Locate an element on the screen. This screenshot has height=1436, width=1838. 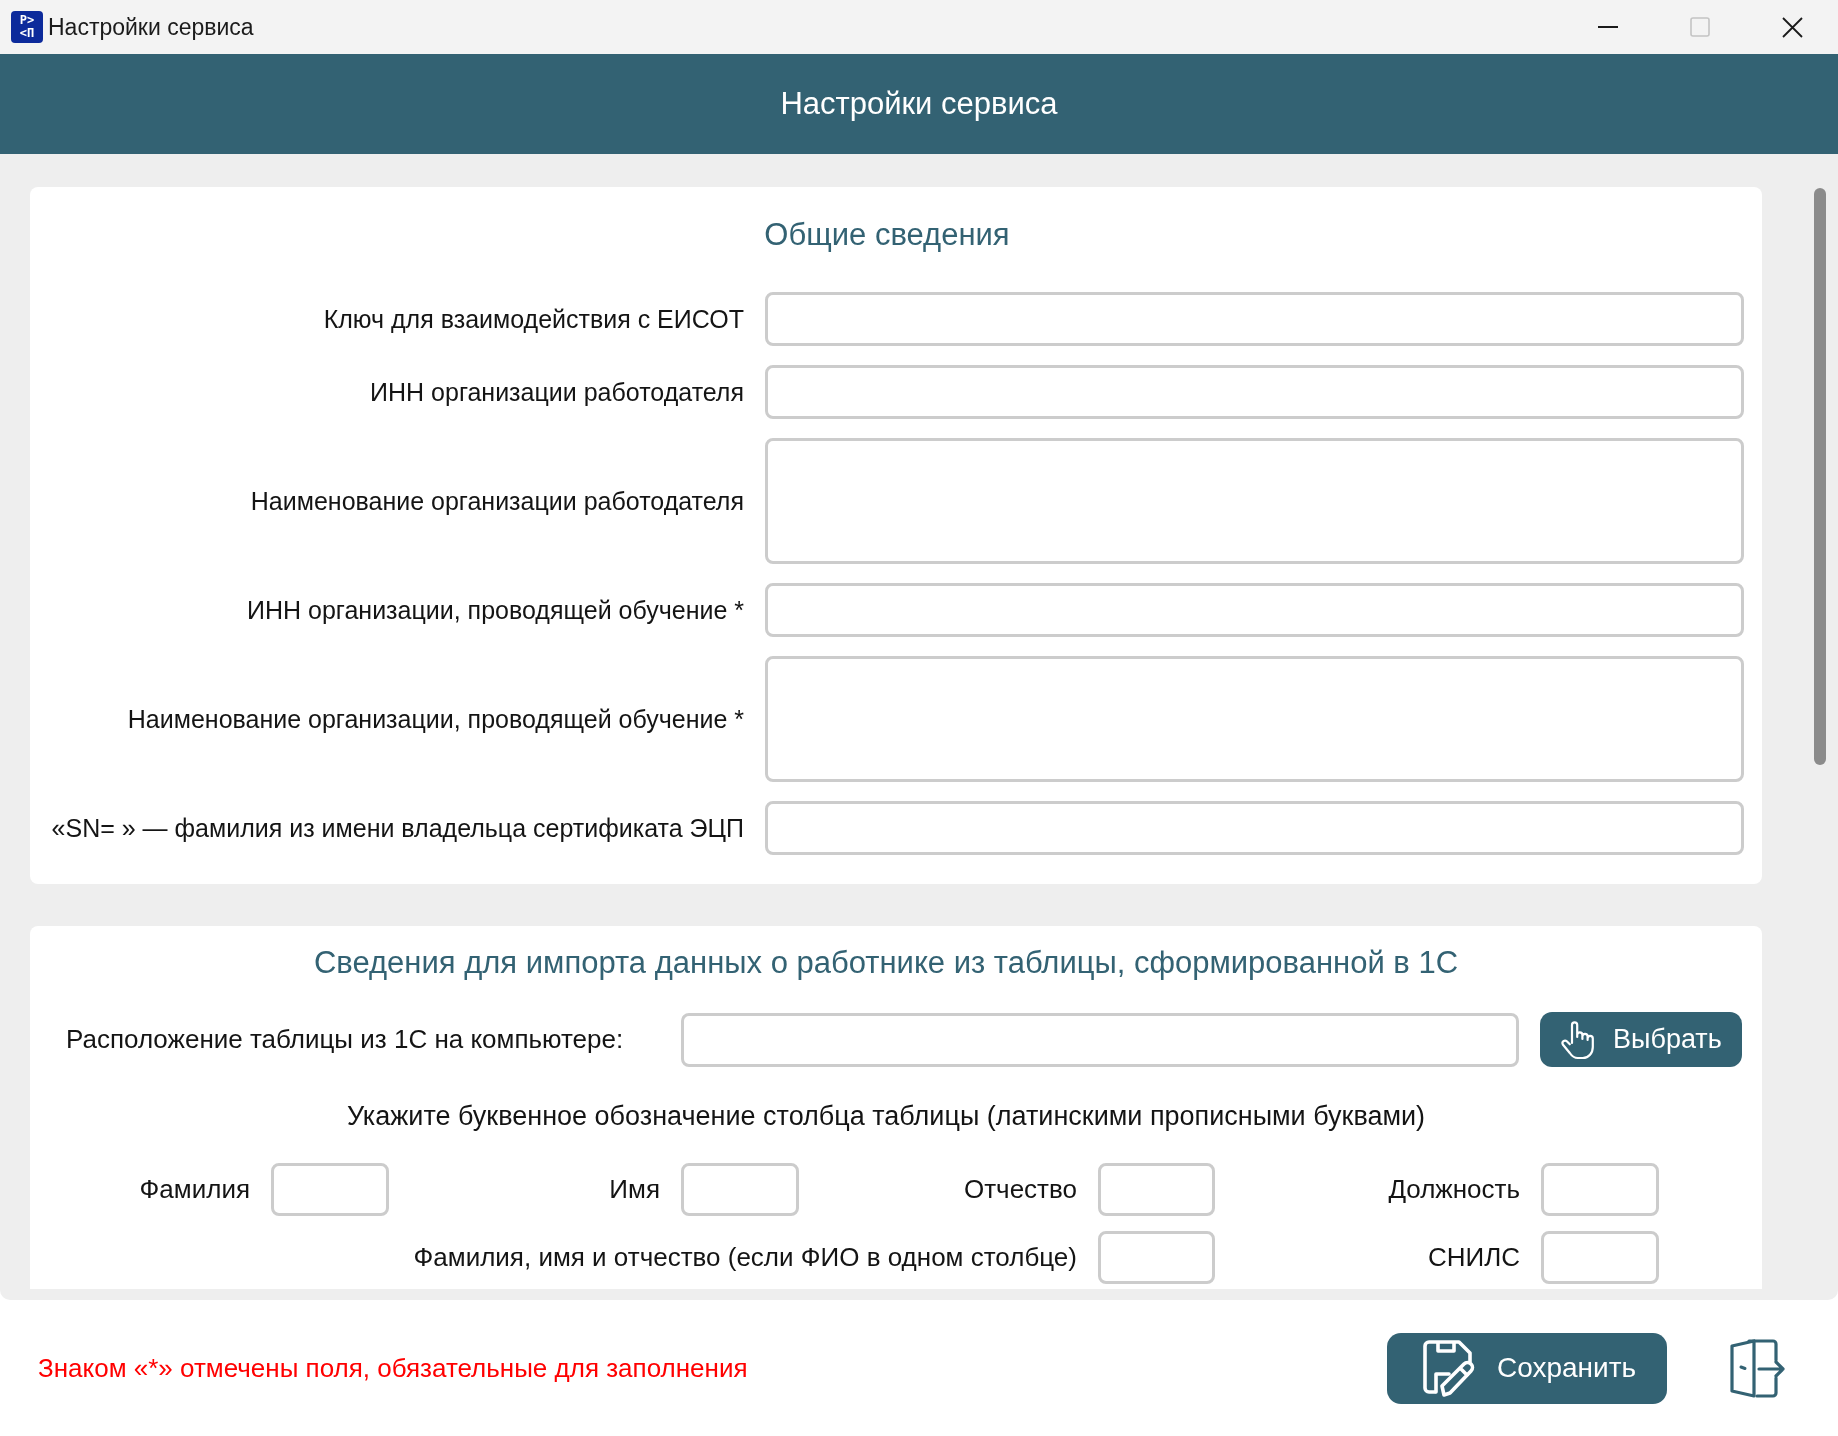
field-label: ИНН организации работодателя is located at coordinates (557, 392).